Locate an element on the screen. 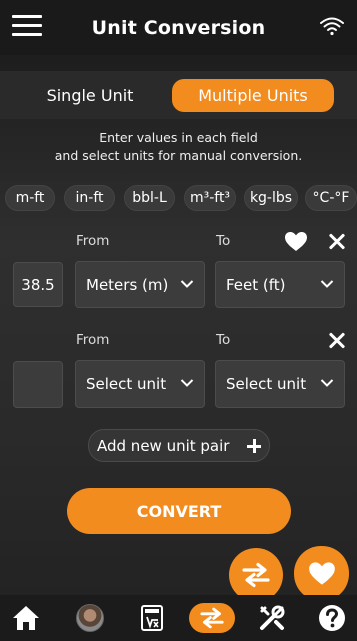  nav-convert-active is located at coordinates (212, 618).